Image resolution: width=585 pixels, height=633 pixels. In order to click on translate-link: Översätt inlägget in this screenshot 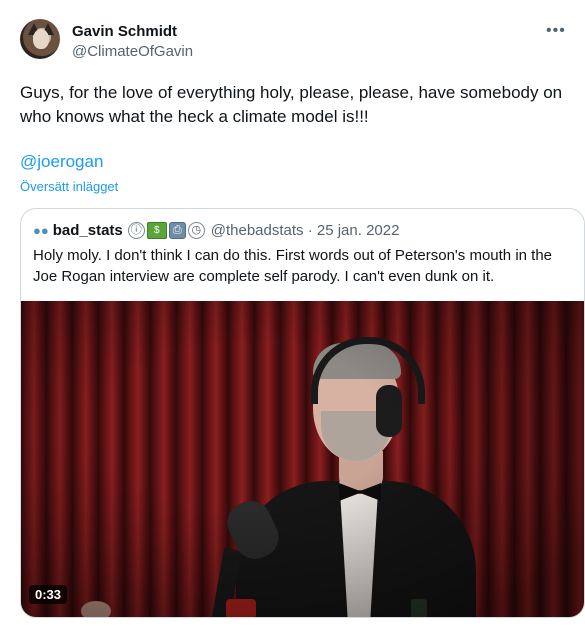, I will do `click(69, 186)`.